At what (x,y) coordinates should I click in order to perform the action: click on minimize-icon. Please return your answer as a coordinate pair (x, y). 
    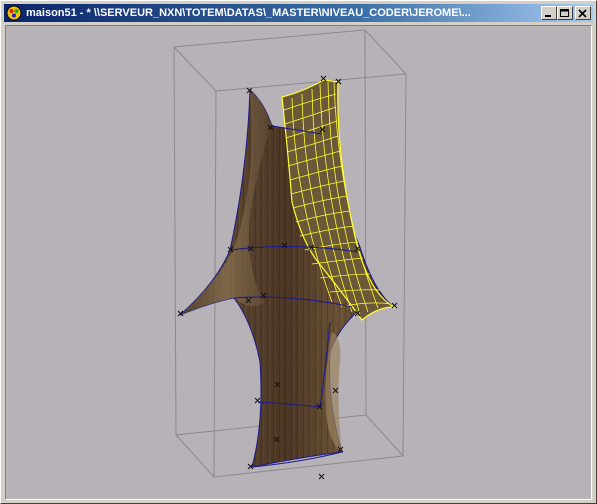
    Looking at the image, I should click on (548, 15).